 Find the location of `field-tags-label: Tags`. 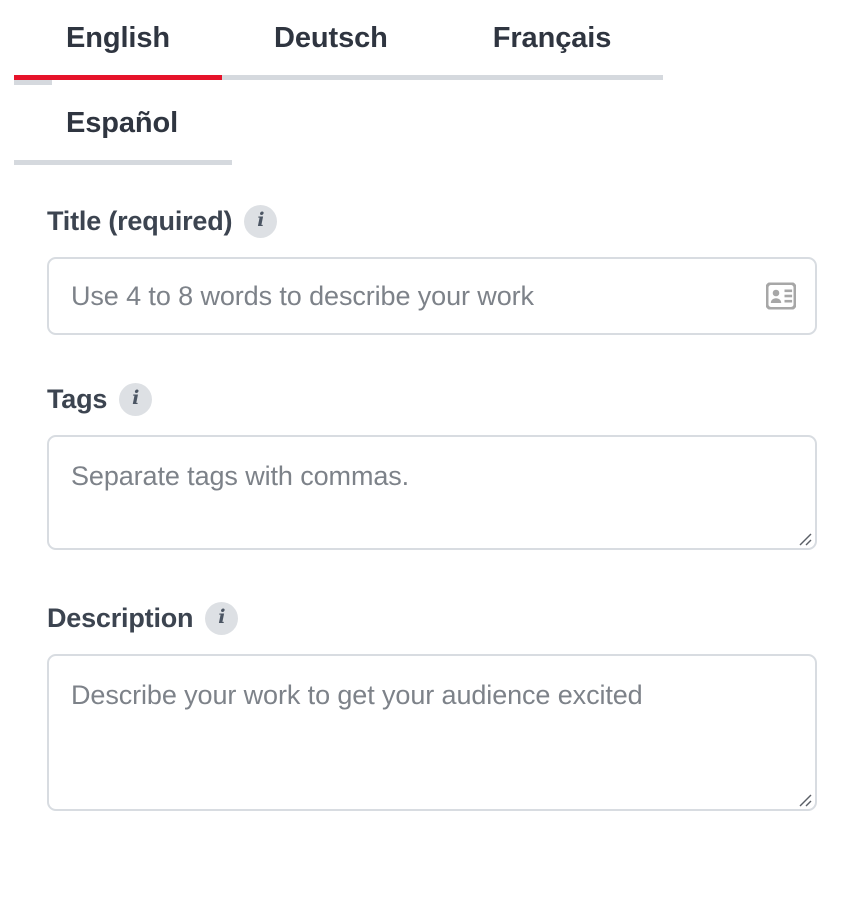

field-tags-label: Tags is located at coordinates (77, 398).